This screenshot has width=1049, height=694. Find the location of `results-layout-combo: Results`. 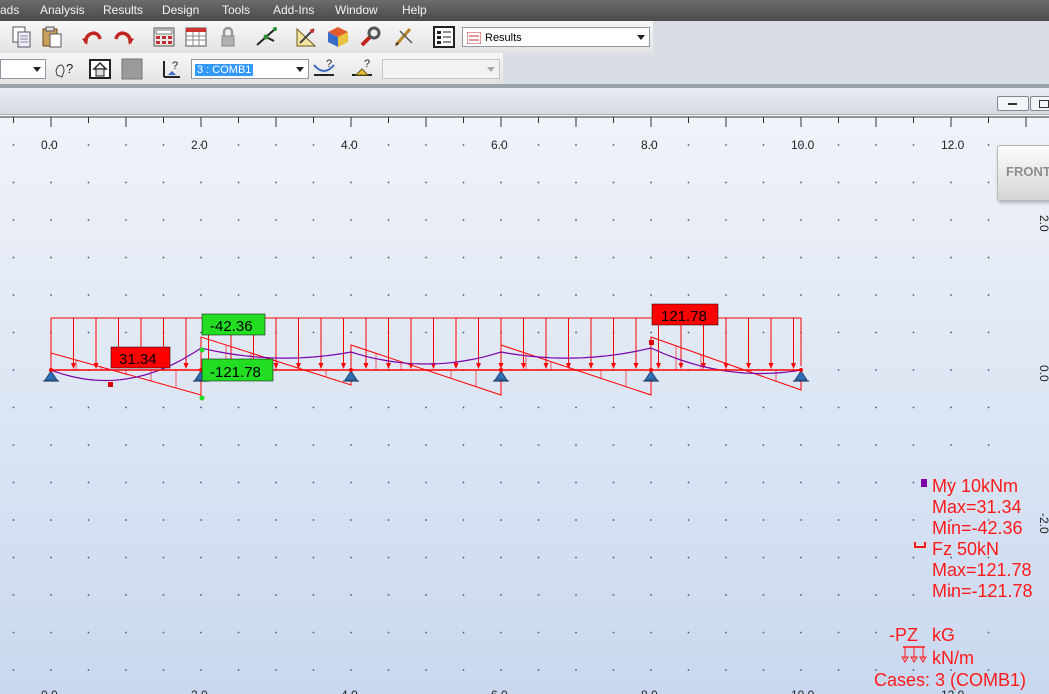

results-layout-combo: Results is located at coordinates (556, 37).